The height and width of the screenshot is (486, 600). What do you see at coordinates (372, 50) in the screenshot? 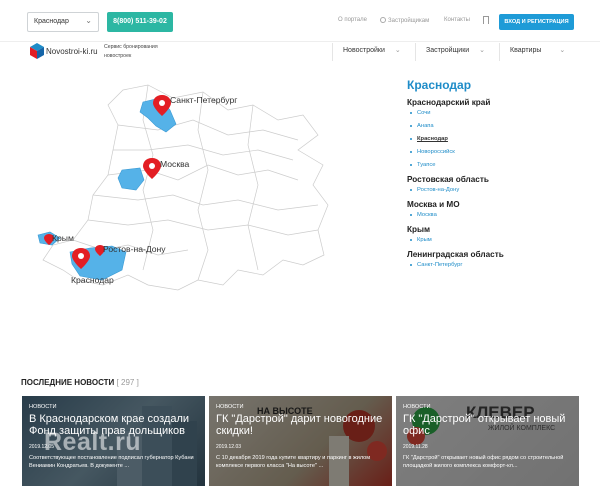
I see `nav-novostroyki: Новостройки ⌄` at bounding box center [372, 50].